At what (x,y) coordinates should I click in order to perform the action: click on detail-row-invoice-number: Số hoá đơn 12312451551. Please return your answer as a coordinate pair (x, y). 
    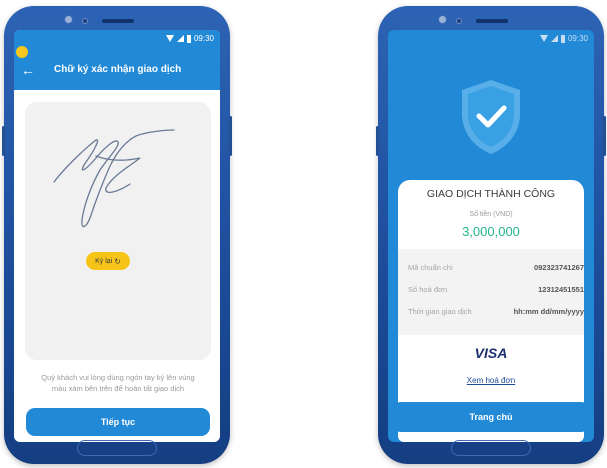
    Looking at the image, I should click on (496, 289).